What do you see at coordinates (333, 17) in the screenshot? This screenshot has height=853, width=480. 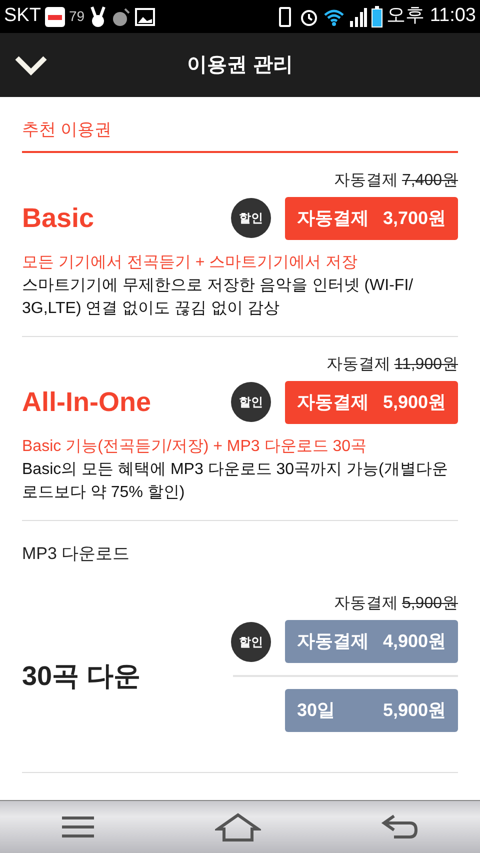 I see `wifi-icon` at bounding box center [333, 17].